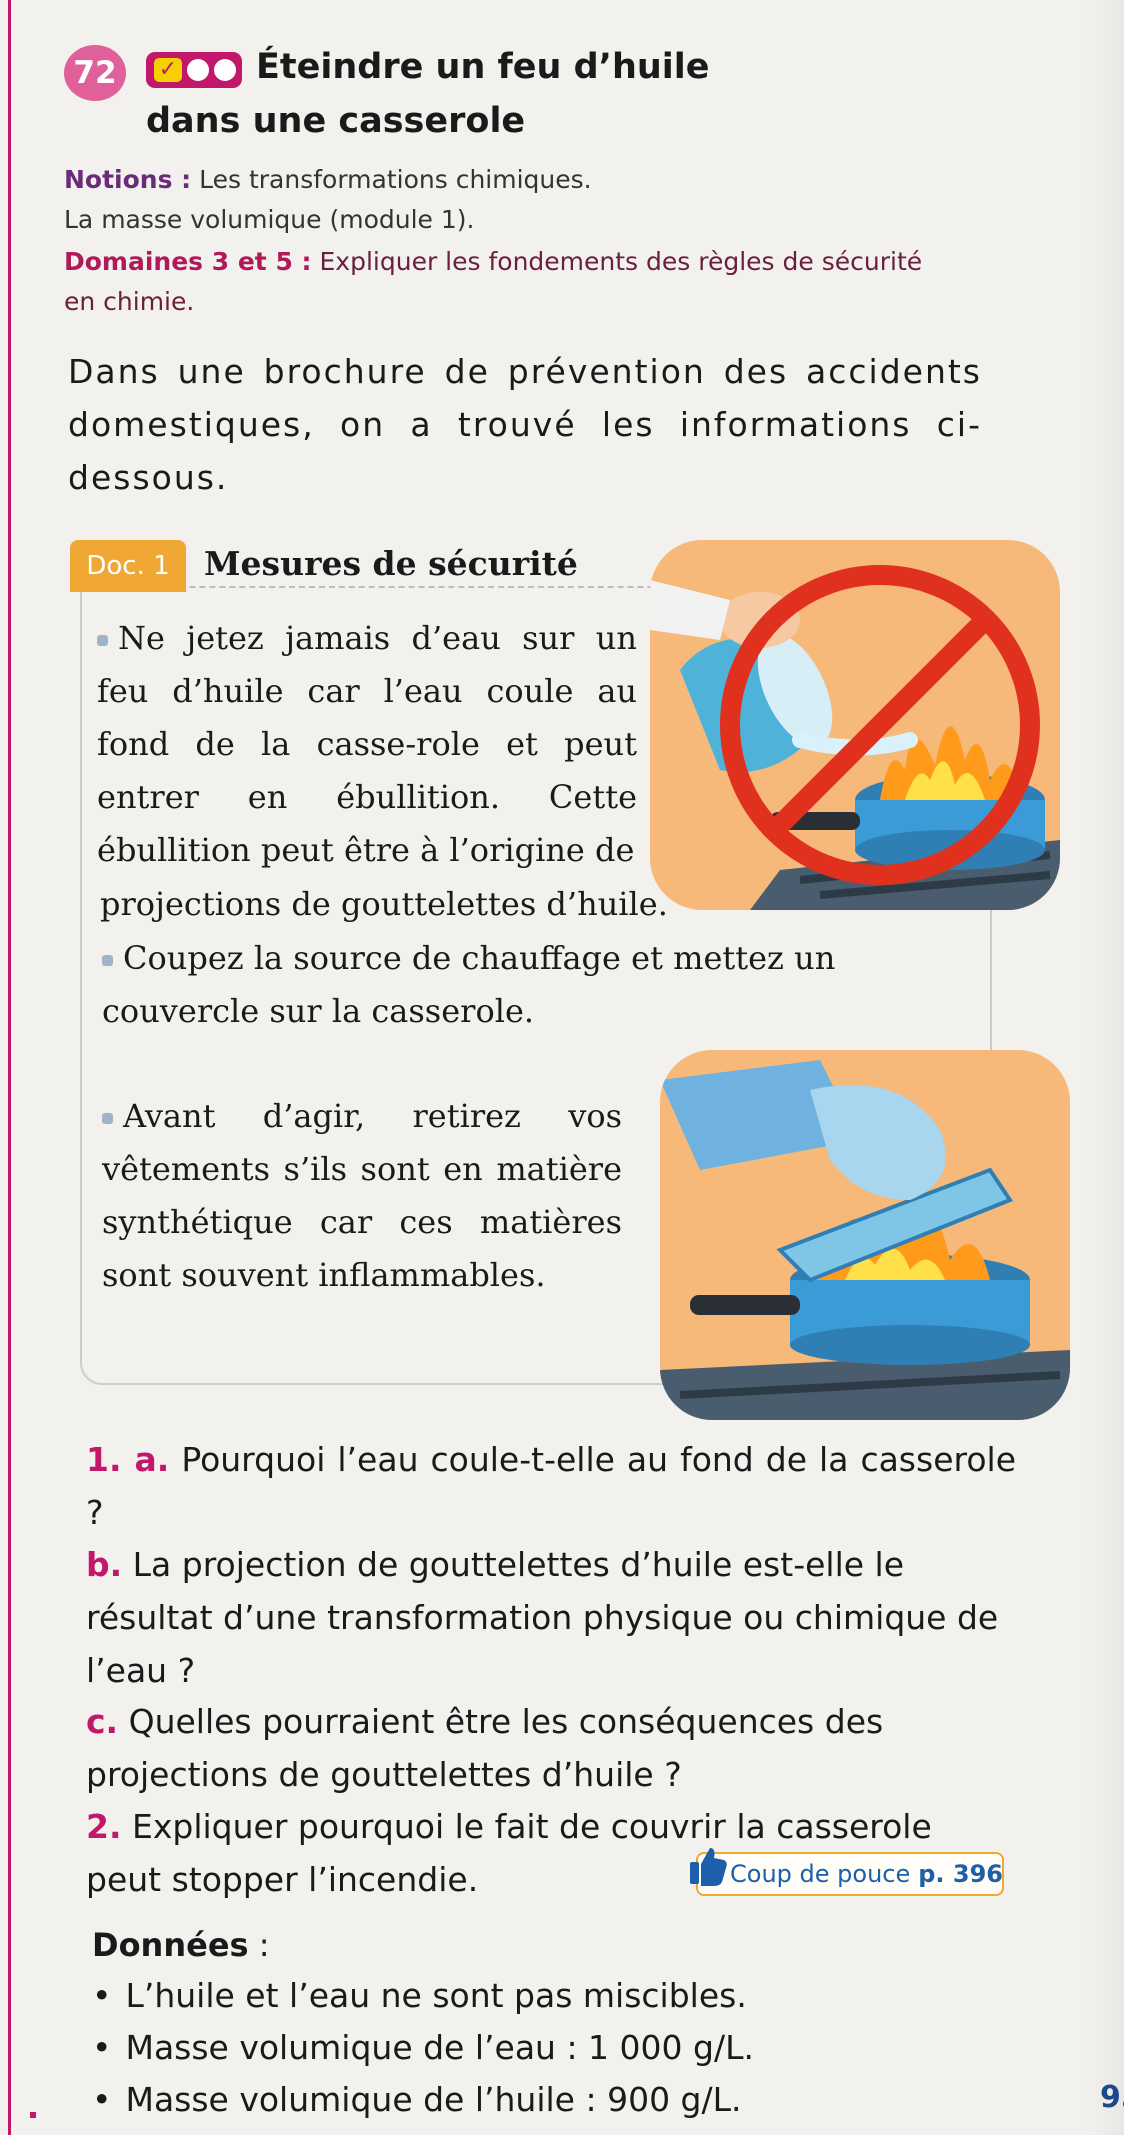  Describe the element at coordinates (129, 301) in the screenshot. I see `domaines-text-2: en chimie.` at that location.